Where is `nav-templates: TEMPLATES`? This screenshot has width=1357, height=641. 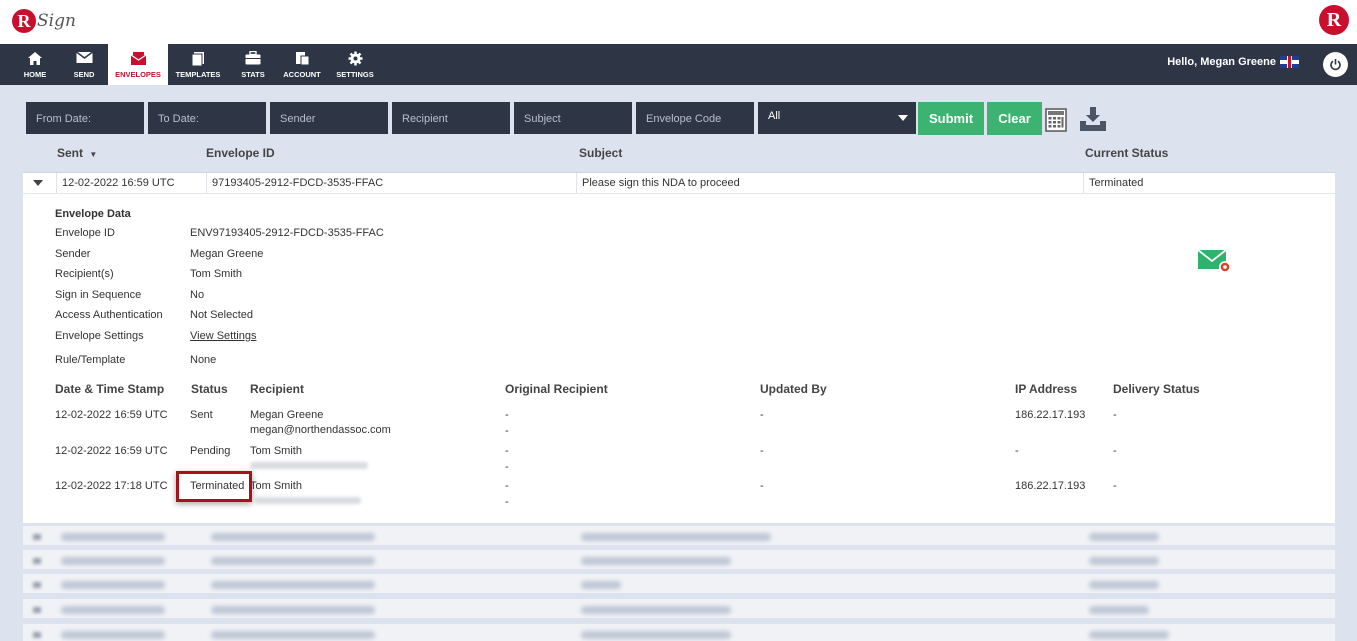 nav-templates: TEMPLATES is located at coordinates (198, 64).